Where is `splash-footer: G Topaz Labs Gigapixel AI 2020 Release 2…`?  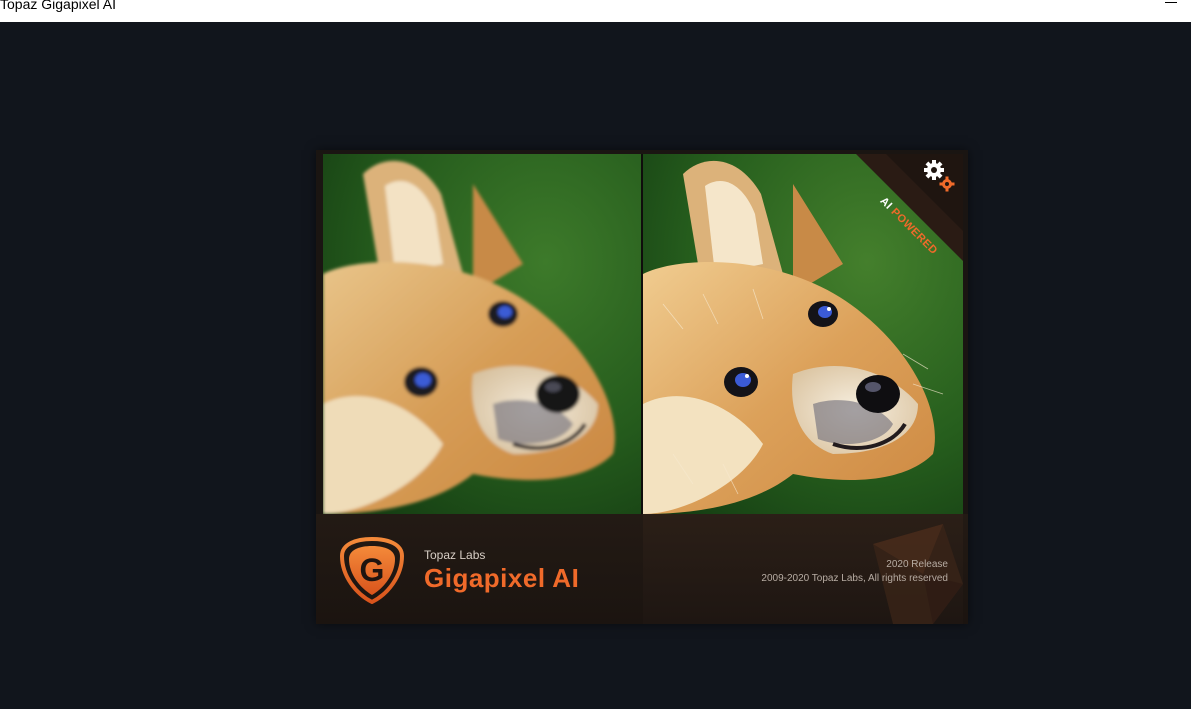 splash-footer: G Topaz Labs Gigapixel AI 2020 Release 2… is located at coordinates (642, 569).